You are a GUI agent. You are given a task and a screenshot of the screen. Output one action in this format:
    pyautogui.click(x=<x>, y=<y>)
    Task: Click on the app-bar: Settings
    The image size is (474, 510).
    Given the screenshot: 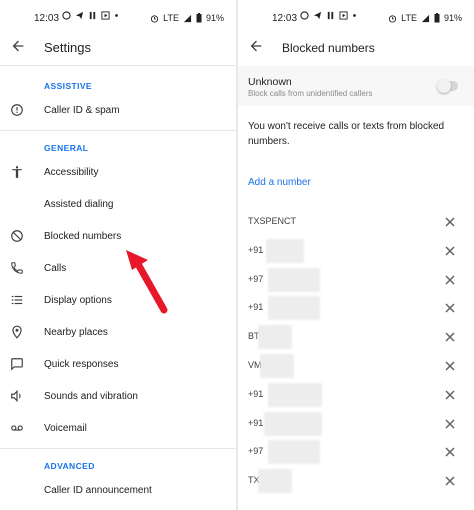 What is the action you would take?
    pyautogui.click(x=118, y=49)
    